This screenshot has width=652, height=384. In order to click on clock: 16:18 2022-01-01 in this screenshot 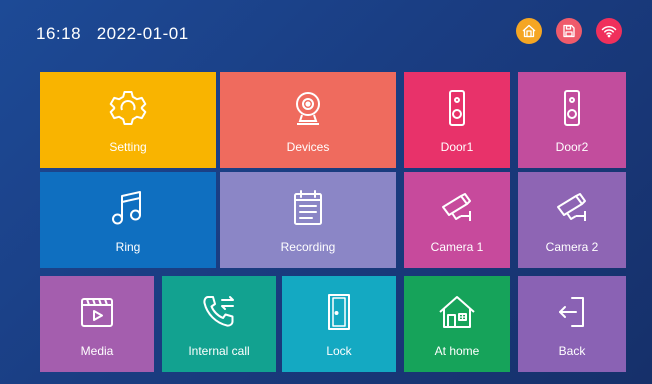, I will do `click(112, 34)`.